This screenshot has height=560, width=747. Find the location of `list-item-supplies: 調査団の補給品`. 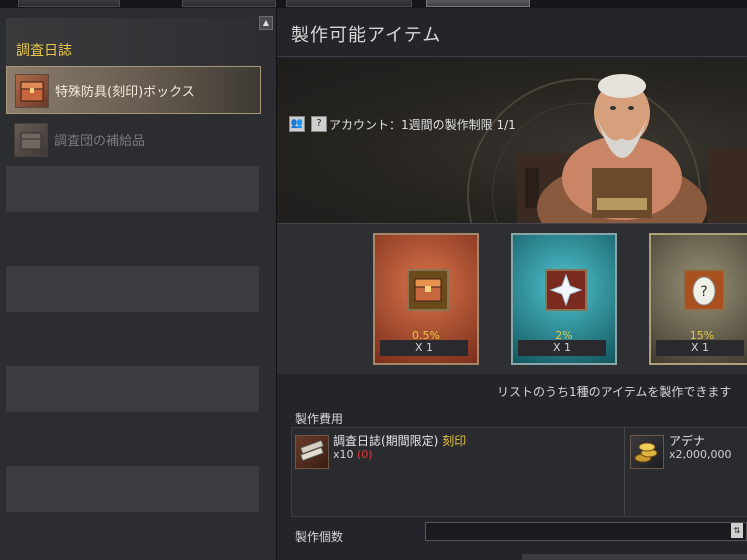

list-item-supplies: 調査団の補給品 is located at coordinates (132, 139).